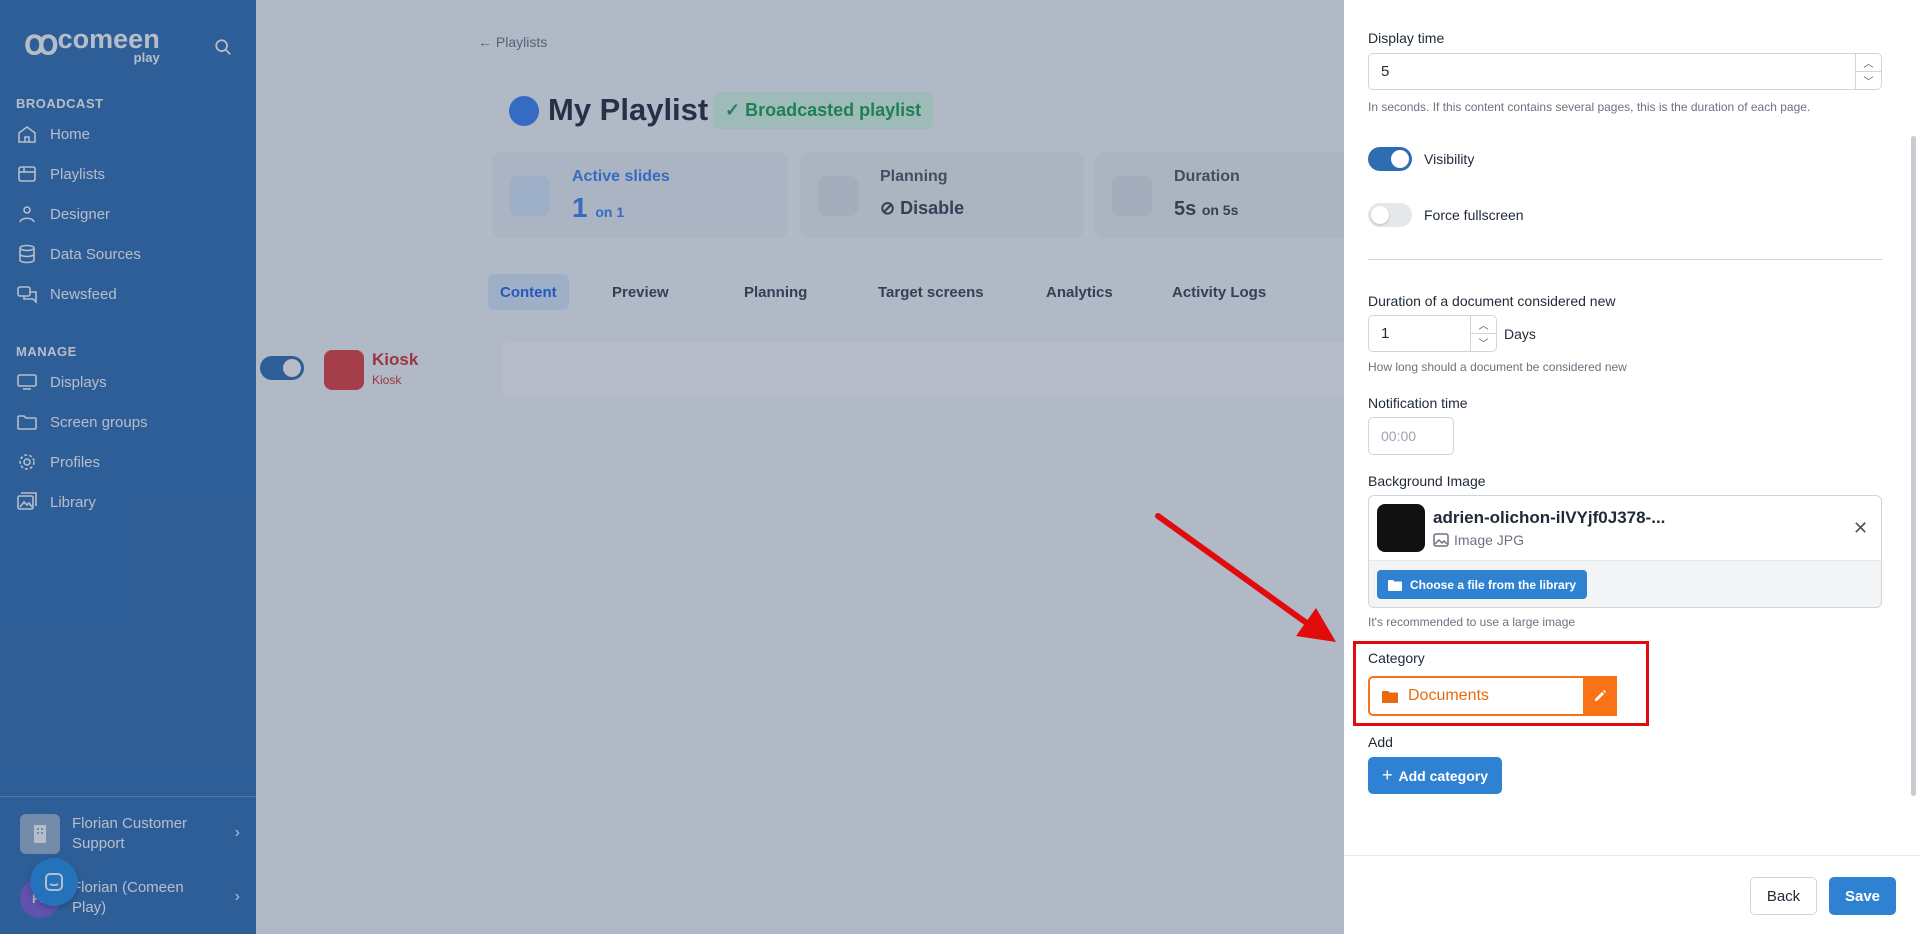 The image size is (1920, 934). I want to click on choose-from-library-label: Choose a file from the library, so click(1493, 584).